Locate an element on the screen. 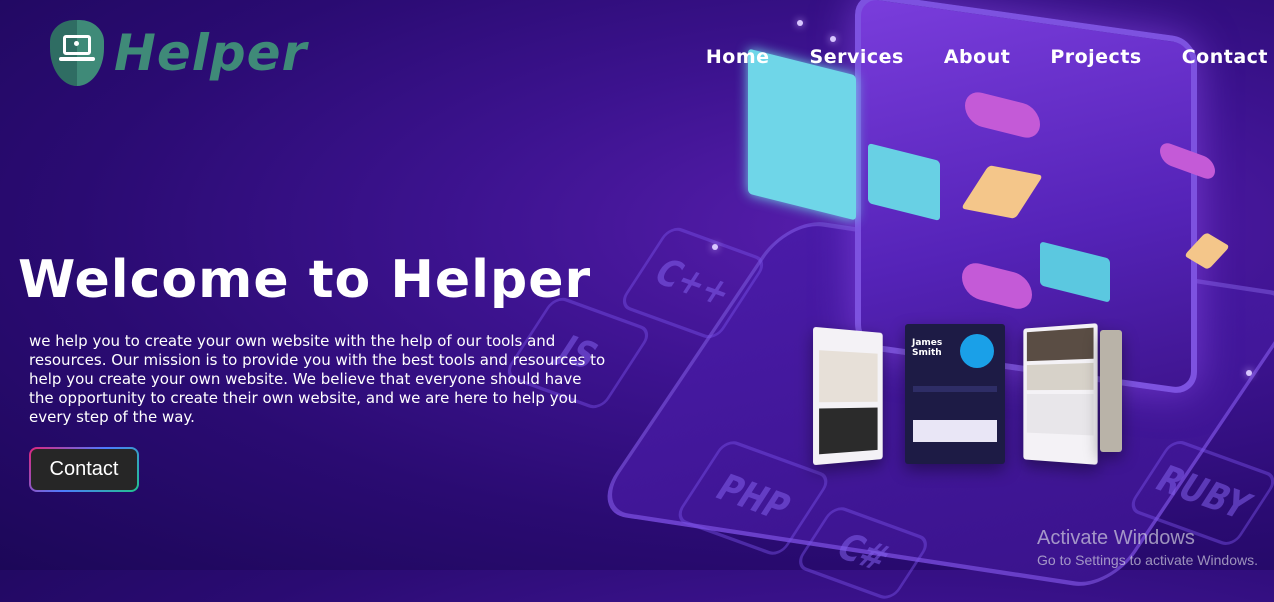 The height and width of the screenshot is (602, 1274). code-tile-php: PHP is located at coordinates (753, 498).